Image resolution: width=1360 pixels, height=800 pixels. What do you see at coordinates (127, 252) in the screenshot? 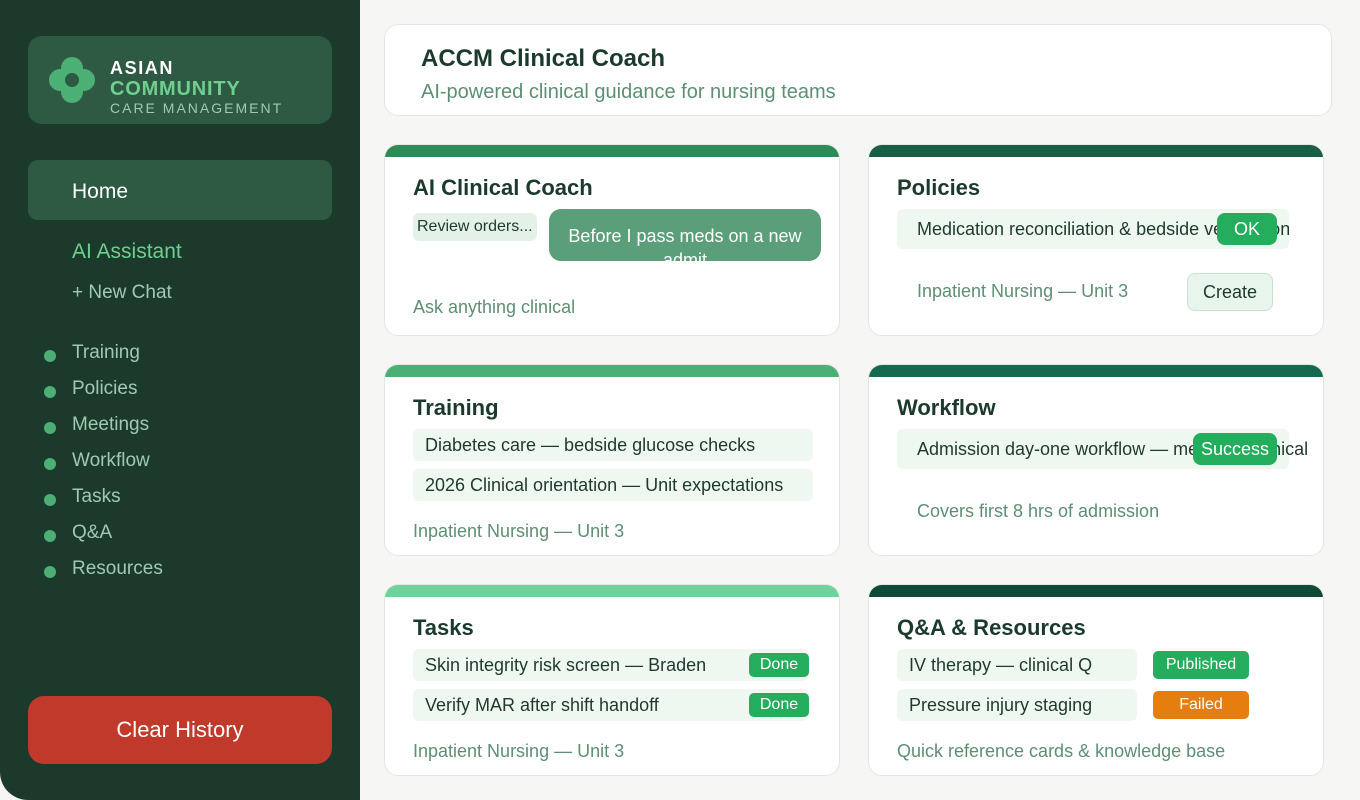
I see `nav-ai-assistant: AI Assistant` at bounding box center [127, 252].